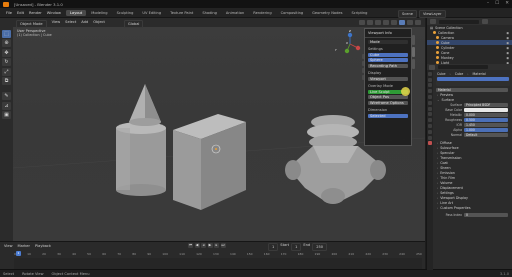 This screenshot has height=277, width=512. What do you see at coordinates (133, 24) in the screenshot?
I see `transform-orientation: Global` at bounding box center [133, 24].